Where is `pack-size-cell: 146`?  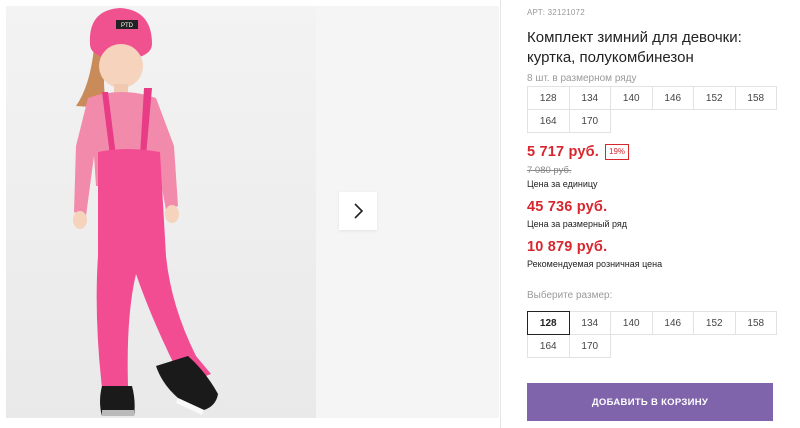 pack-size-cell: 146 is located at coordinates (672, 98).